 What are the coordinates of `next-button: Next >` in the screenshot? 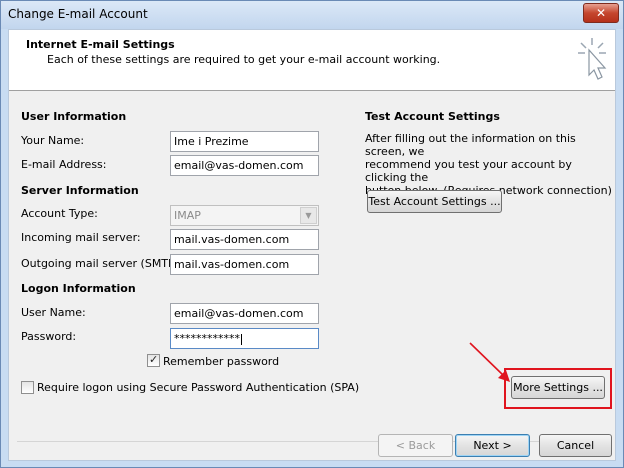 It's located at (492, 445).